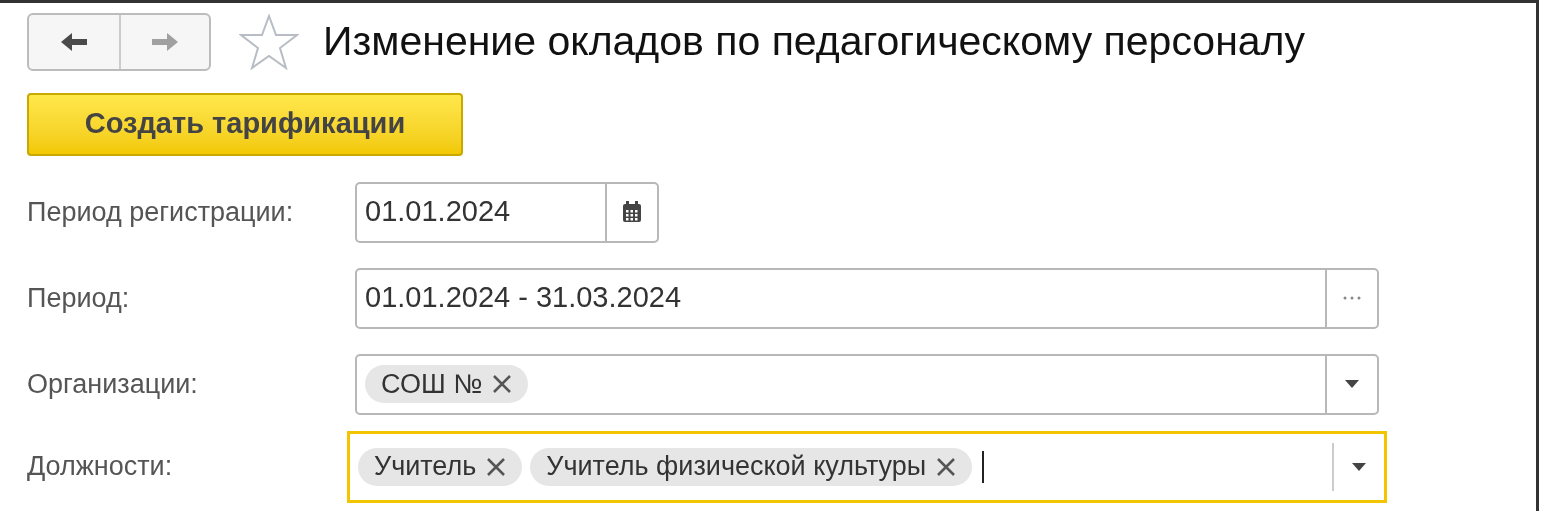 The image size is (1543, 511). What do you see at coordinates (79, 298) in the screenshot?
I see `field-label: Период:` at bounding box center [79, 298].